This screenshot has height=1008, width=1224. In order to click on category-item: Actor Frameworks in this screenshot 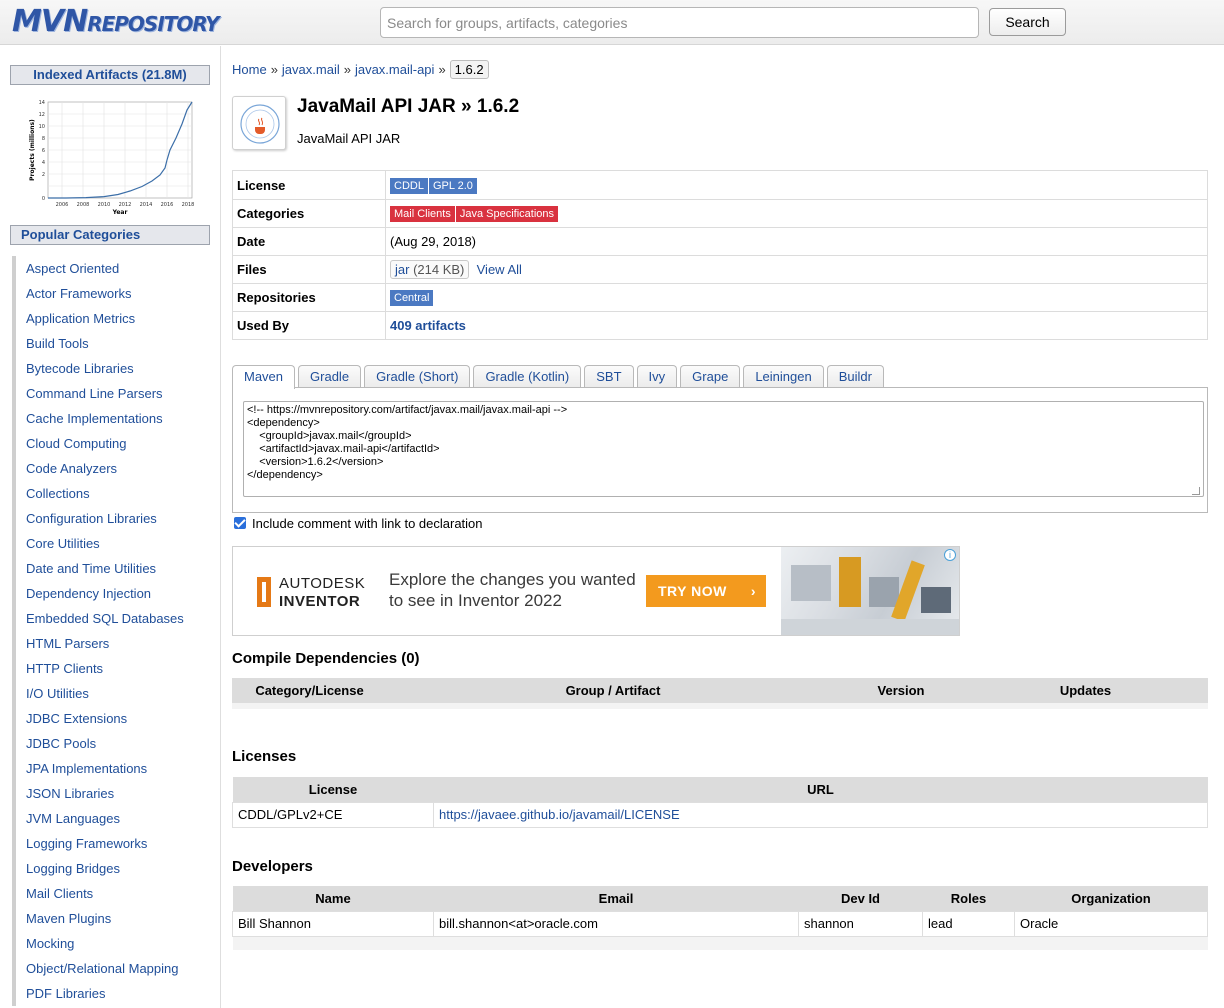, I will do `click(112, 293)`.